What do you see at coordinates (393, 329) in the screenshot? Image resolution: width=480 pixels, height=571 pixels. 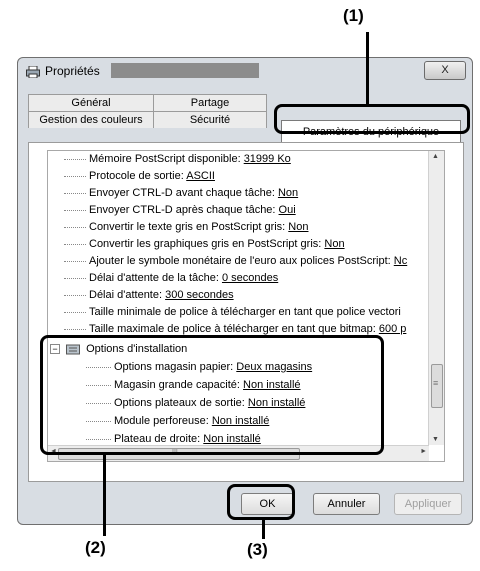 I see `tree-row-value: 600 p` at bounding box center [393, 329].